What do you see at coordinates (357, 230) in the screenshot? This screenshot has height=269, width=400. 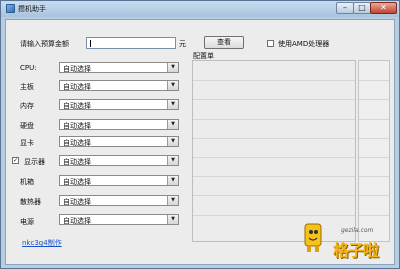 I see `watermark-site: gezila.com` at bounding box center [357, 230].